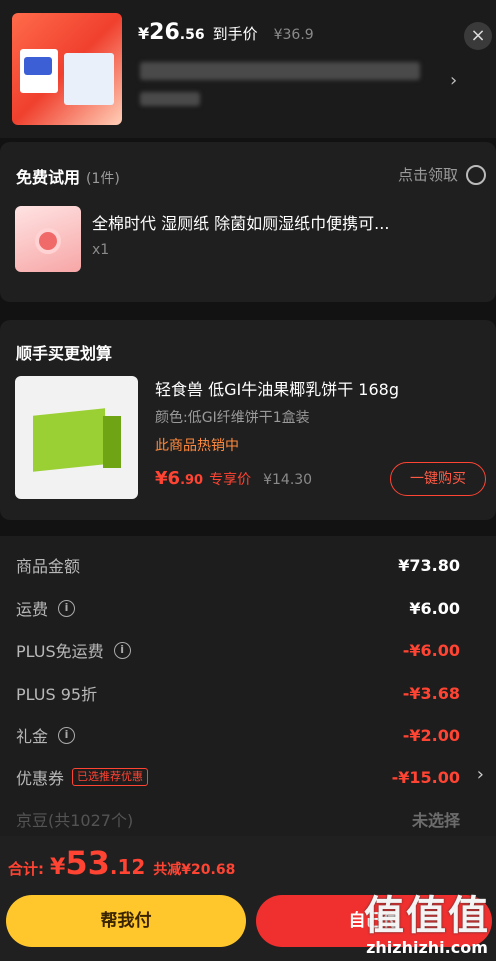  Describe the element at coordinates (431, 693) in the screenshot. I see `row-value: -¥3.68` at that location.